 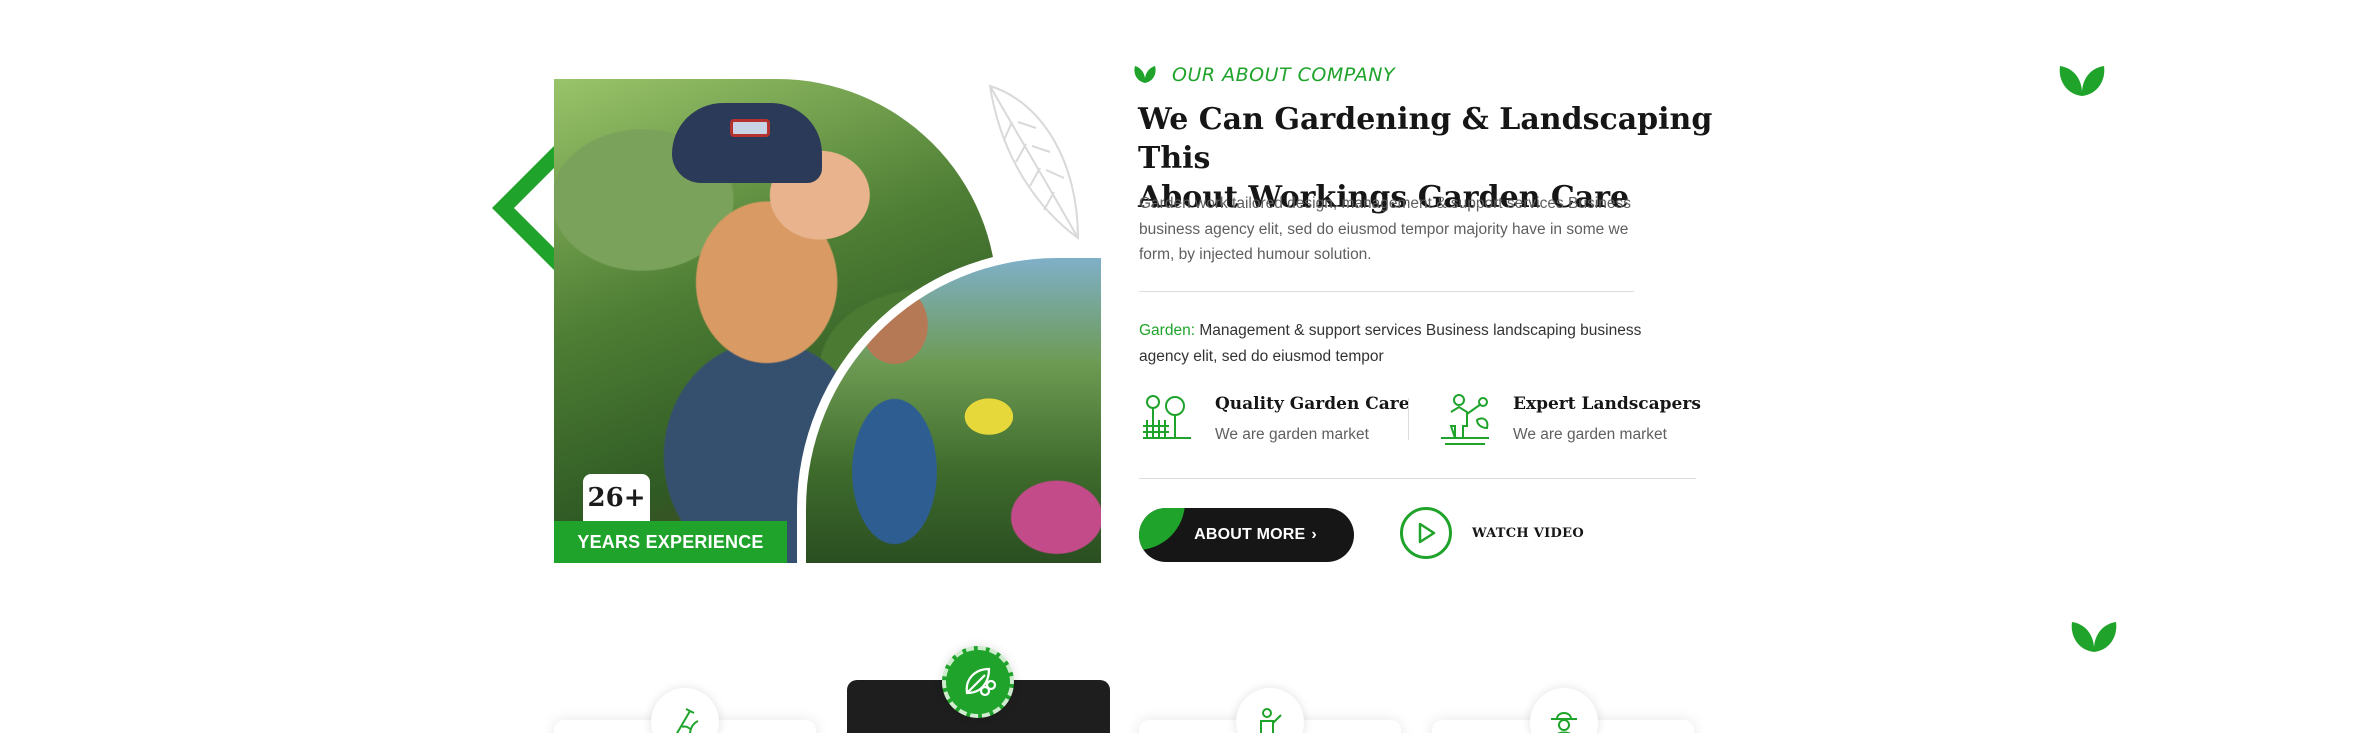 I want to click on button-accent, so click(x=1162, y=529).